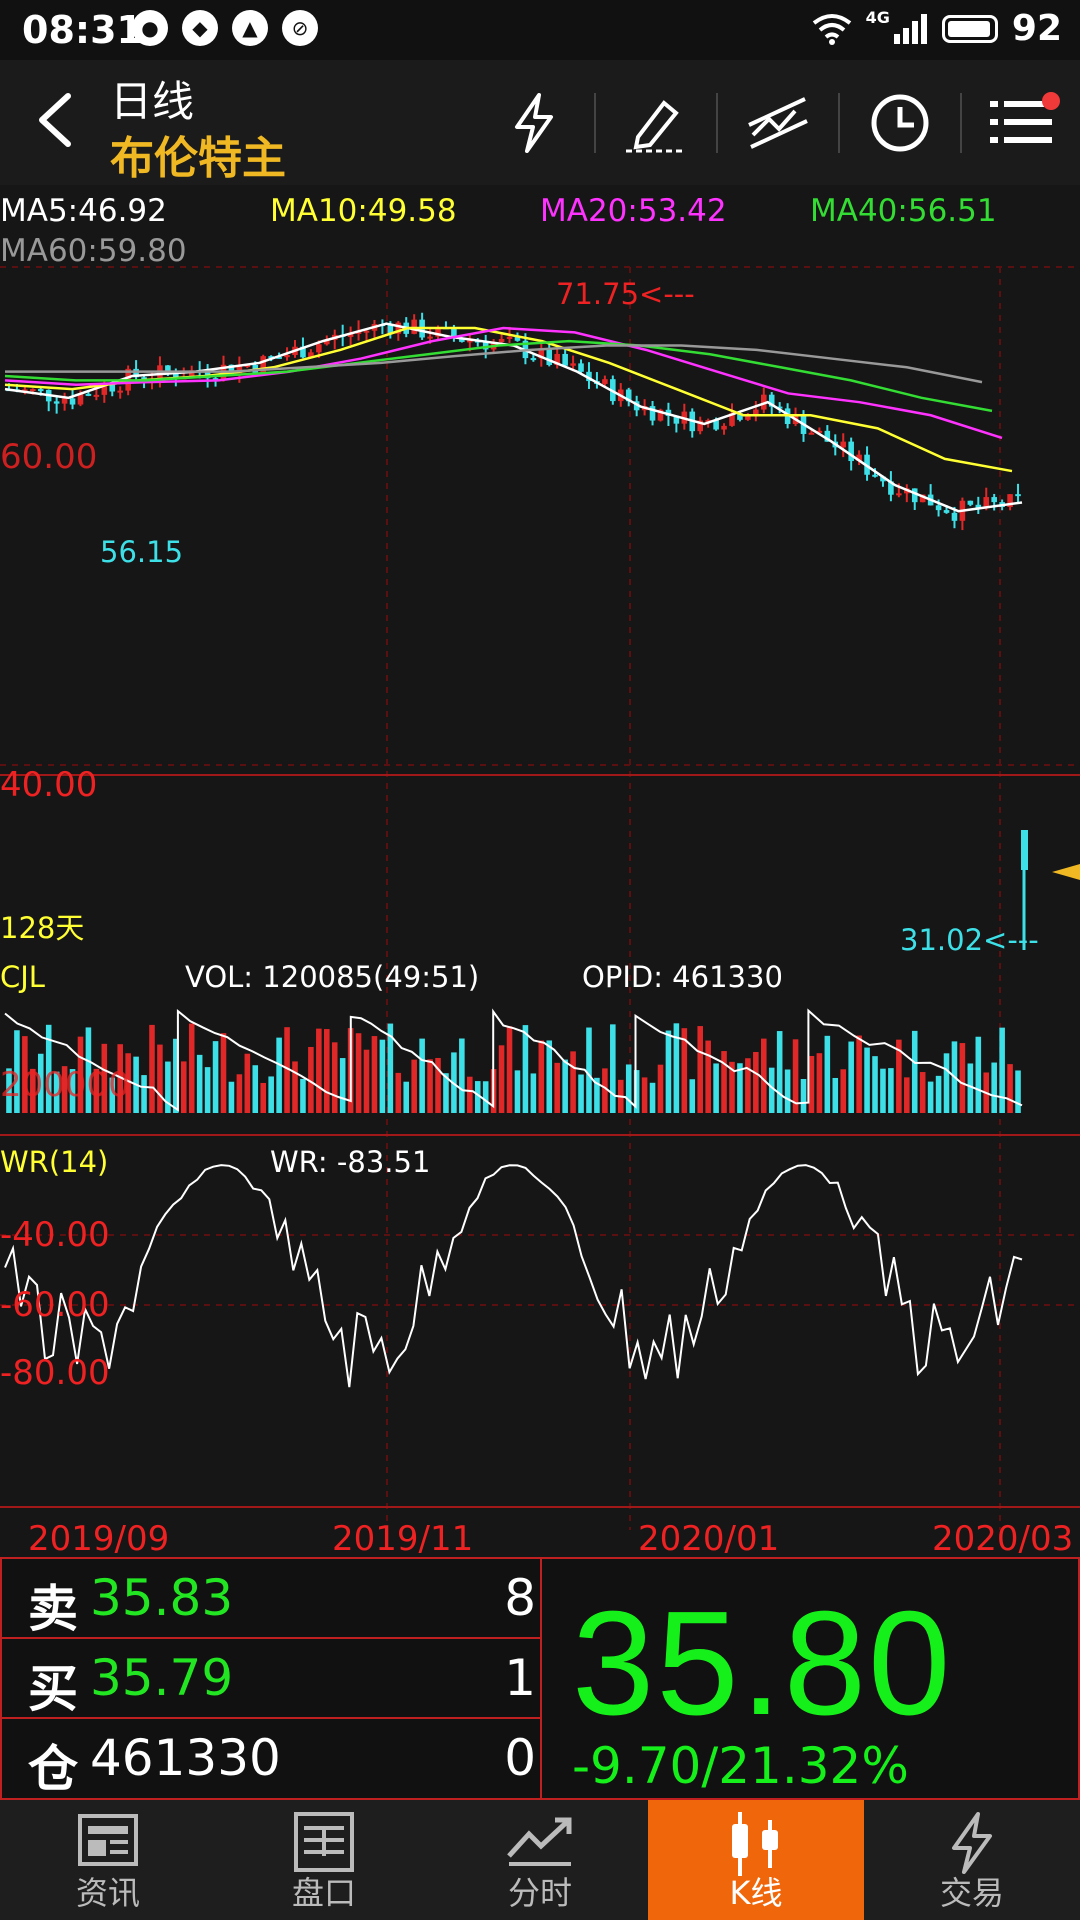  Describe the element at coordinates (55, 1305) in the screenshot. I see `wr-axis-60: -60.00` at that location.